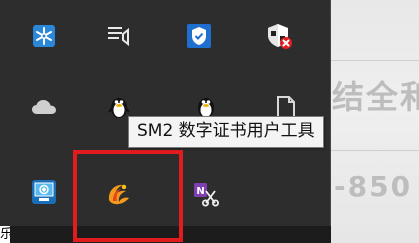 This screenshot has width=419, height=243. I want to click on onenote-clip-icon: N, so click(206, 194).